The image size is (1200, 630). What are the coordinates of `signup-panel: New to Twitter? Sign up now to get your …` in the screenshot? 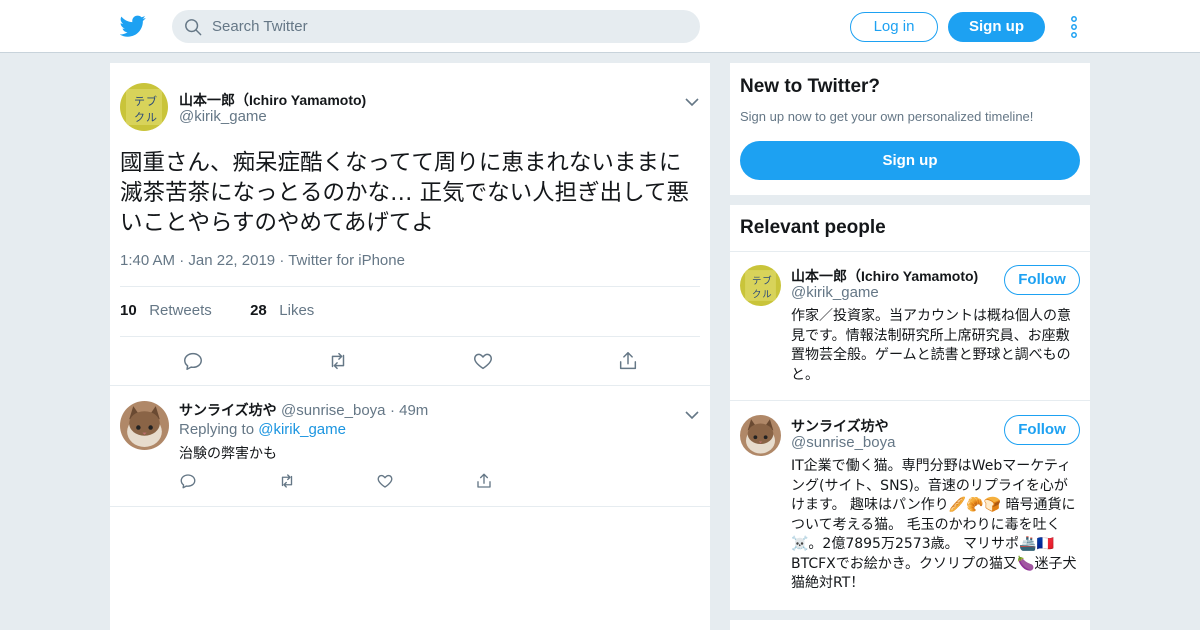 It's located at (910, 129).